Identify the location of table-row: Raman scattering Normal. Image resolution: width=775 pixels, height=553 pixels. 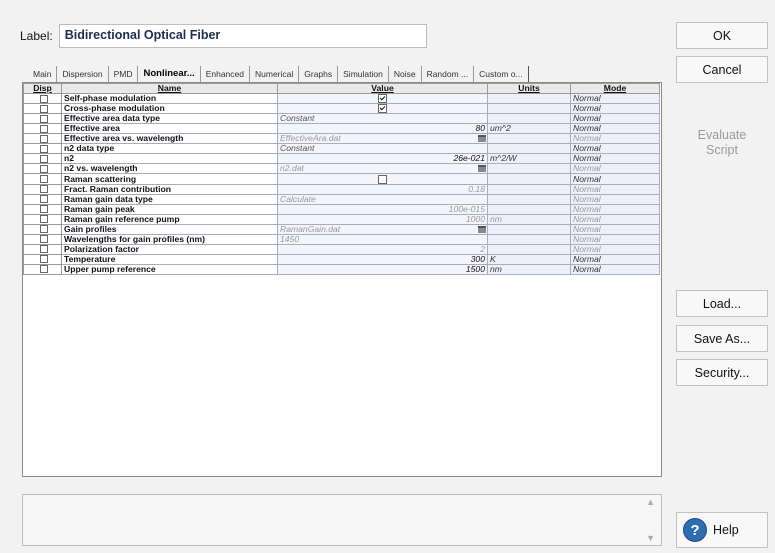
(341, 179).